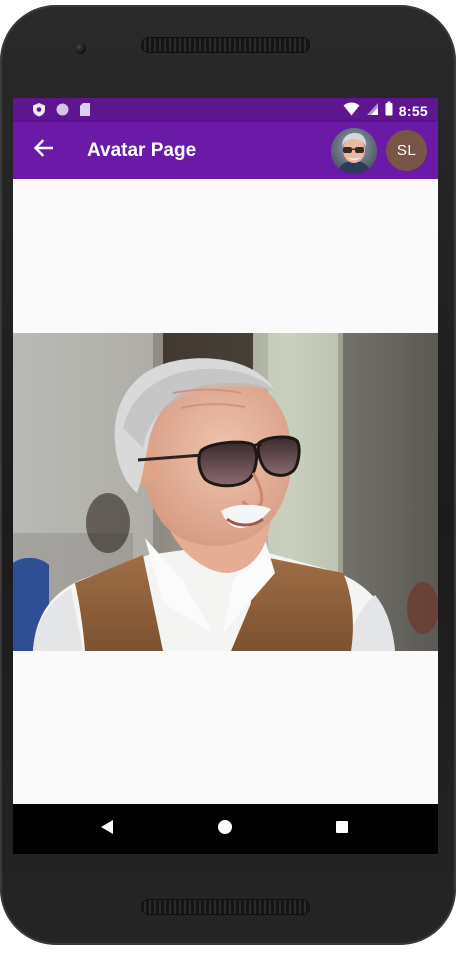 Image resolution: width=459 pixels, height=954 pixels. Describe the element at coordinates (39, 112) in the screenshot. I see `shield-icon` at that location.